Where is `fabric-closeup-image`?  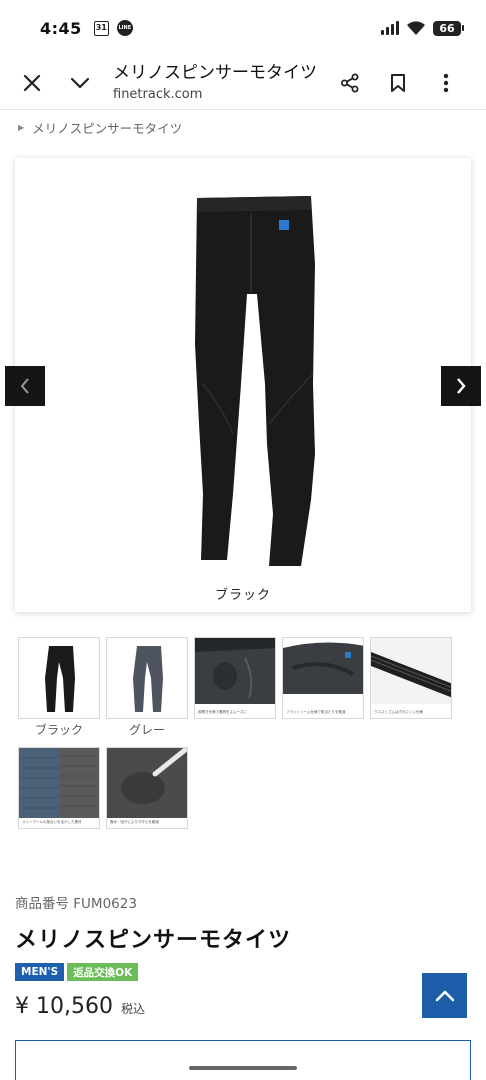 fabric-closeup-image is located at coordinates (59, 783).